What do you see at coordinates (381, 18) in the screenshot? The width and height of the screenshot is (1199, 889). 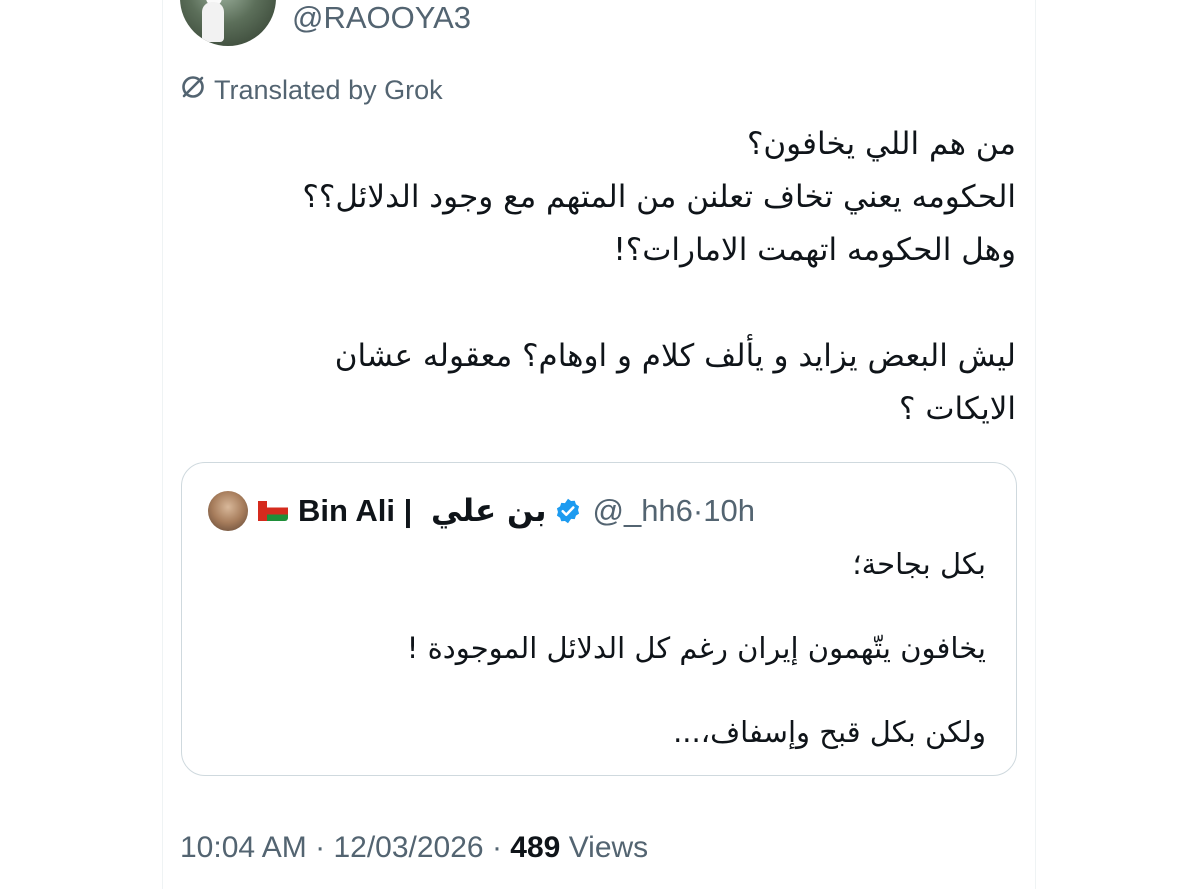 I see `author-handle: @RAOOYA3` at bounding box center [381, 18].